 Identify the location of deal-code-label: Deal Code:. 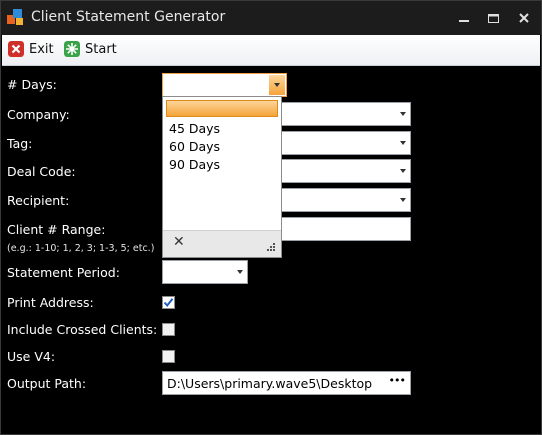
(41, 171).